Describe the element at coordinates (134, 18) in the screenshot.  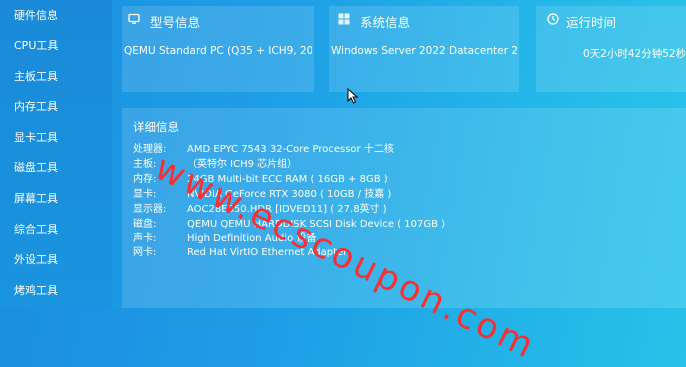
I see `monitor-icon` at that location.